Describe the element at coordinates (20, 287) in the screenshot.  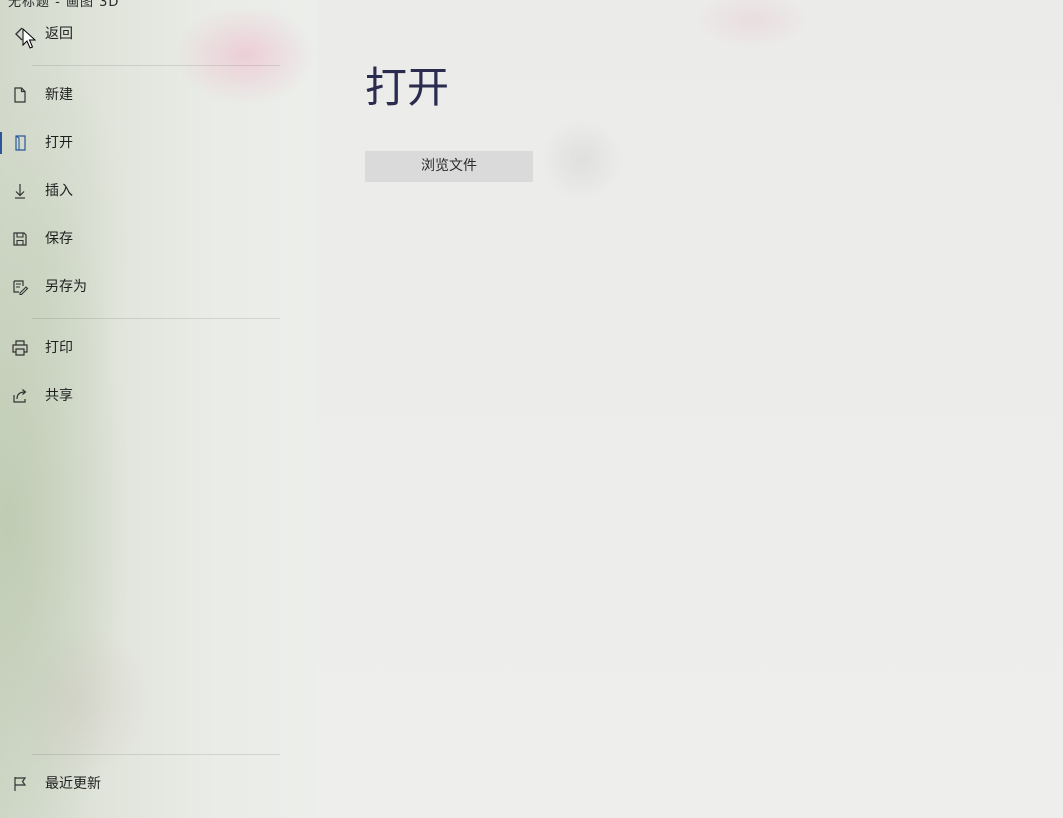
I see `save-as-icon` at that location.